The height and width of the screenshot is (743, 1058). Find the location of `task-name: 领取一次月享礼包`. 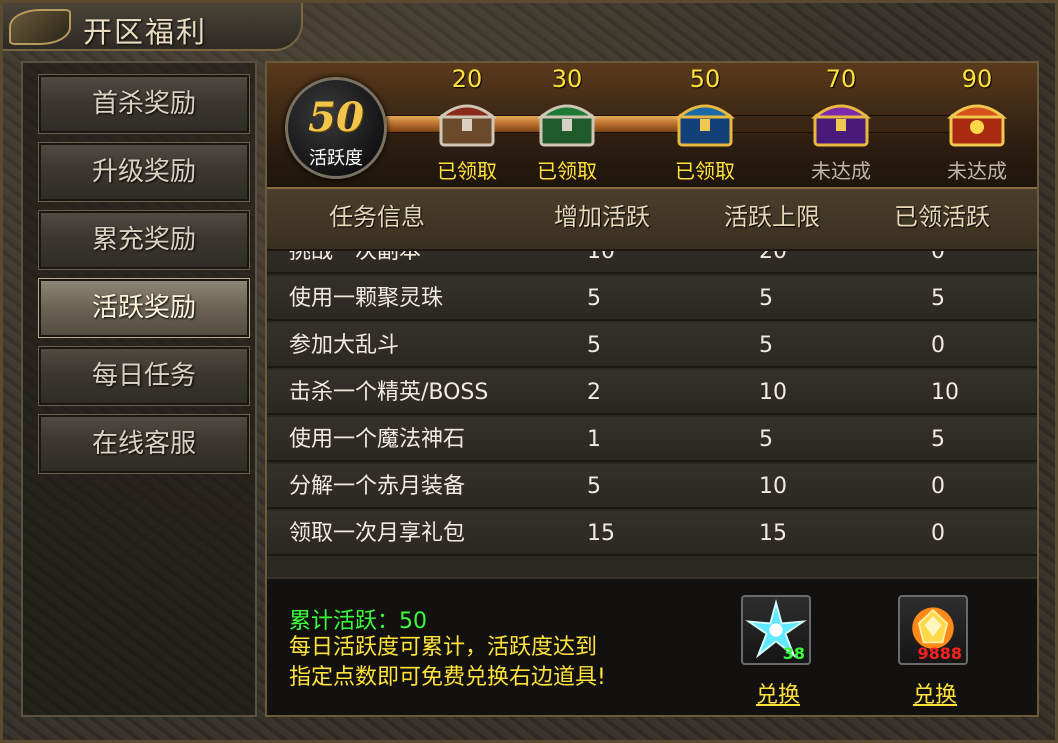

task-name: 领取一次月享礼包 is located at coordinates (377, 533).